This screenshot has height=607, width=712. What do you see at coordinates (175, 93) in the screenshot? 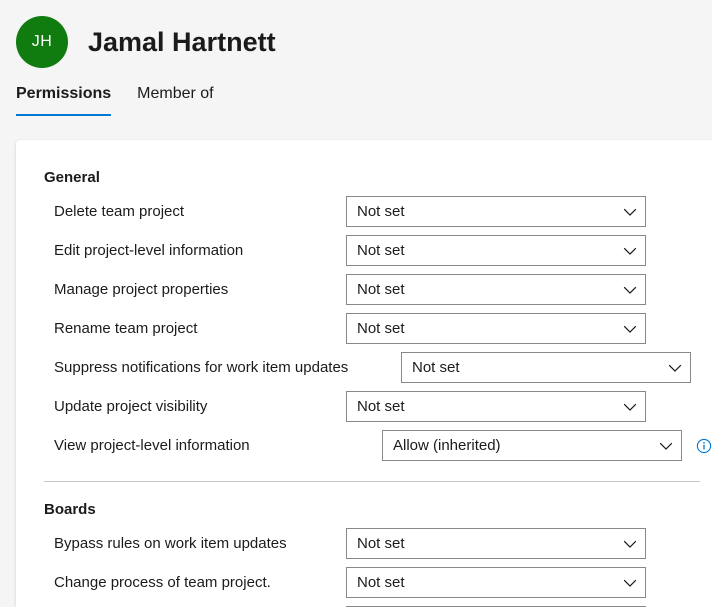
I see `tab-member-of-label: Member of` at bounding box center [175, 93].